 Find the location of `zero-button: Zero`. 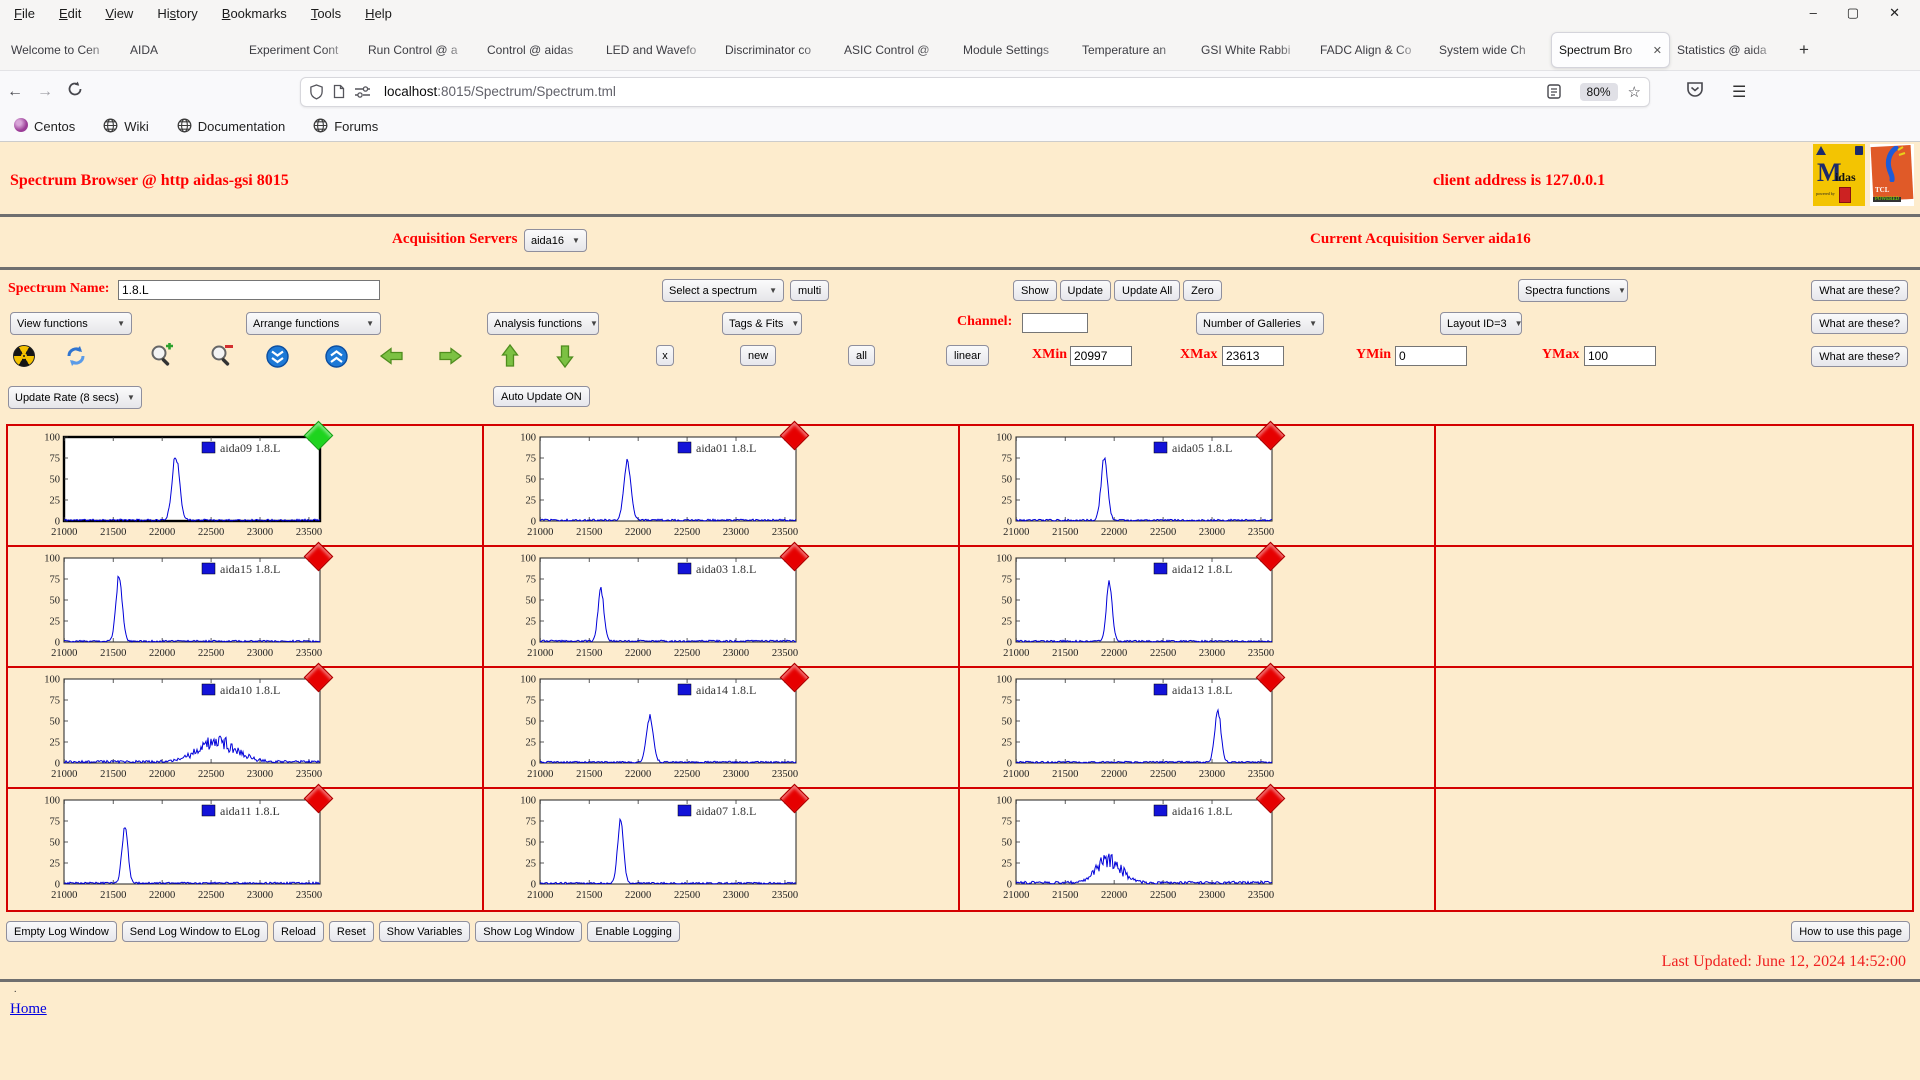

zero-button: Zero is located at coordinates (1202, 290).